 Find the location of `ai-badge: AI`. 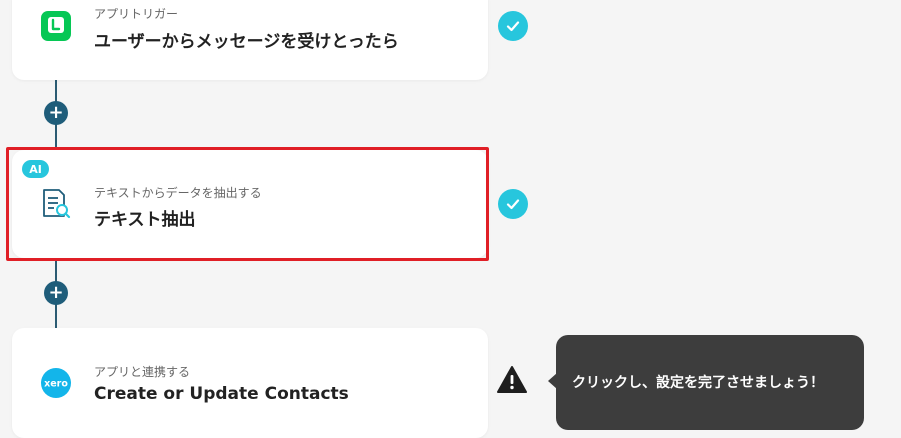

ai-badge: AI is located at coordinates (35, 169).